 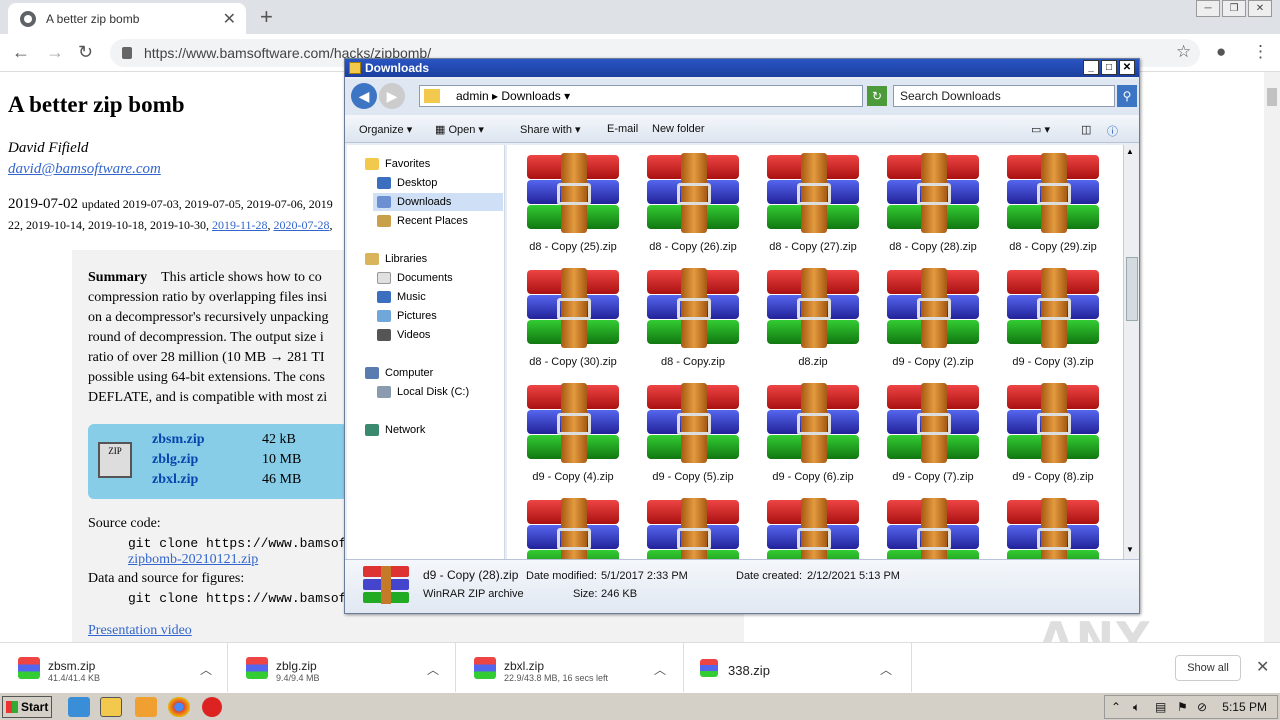 I want to click on organize-menu: Organize ▾, so click(x=385, y=129).